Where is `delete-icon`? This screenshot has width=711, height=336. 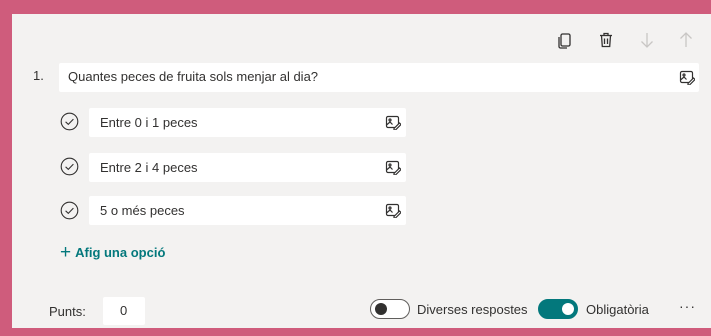
delete-icon is located at coordinates (606, 40).